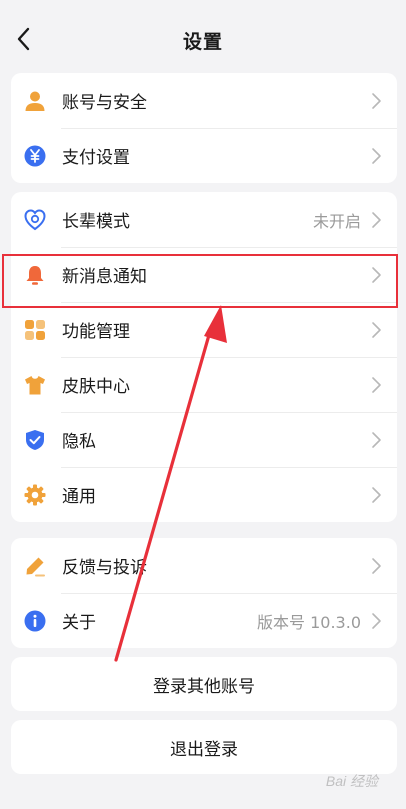 The width and height of the screenshot is (406, 809). I want to click on logout-button: 退出登录, so click(204, 747).